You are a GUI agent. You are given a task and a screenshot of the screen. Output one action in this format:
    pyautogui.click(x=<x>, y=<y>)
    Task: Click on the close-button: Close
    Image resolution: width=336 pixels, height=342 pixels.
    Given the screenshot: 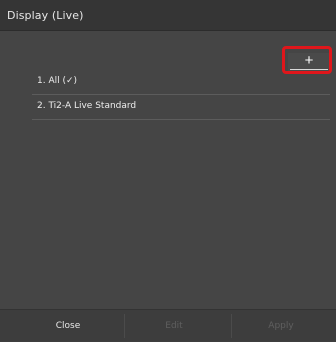 What is the action you would take?
    pyautogui.click(x=68, y=326)
    